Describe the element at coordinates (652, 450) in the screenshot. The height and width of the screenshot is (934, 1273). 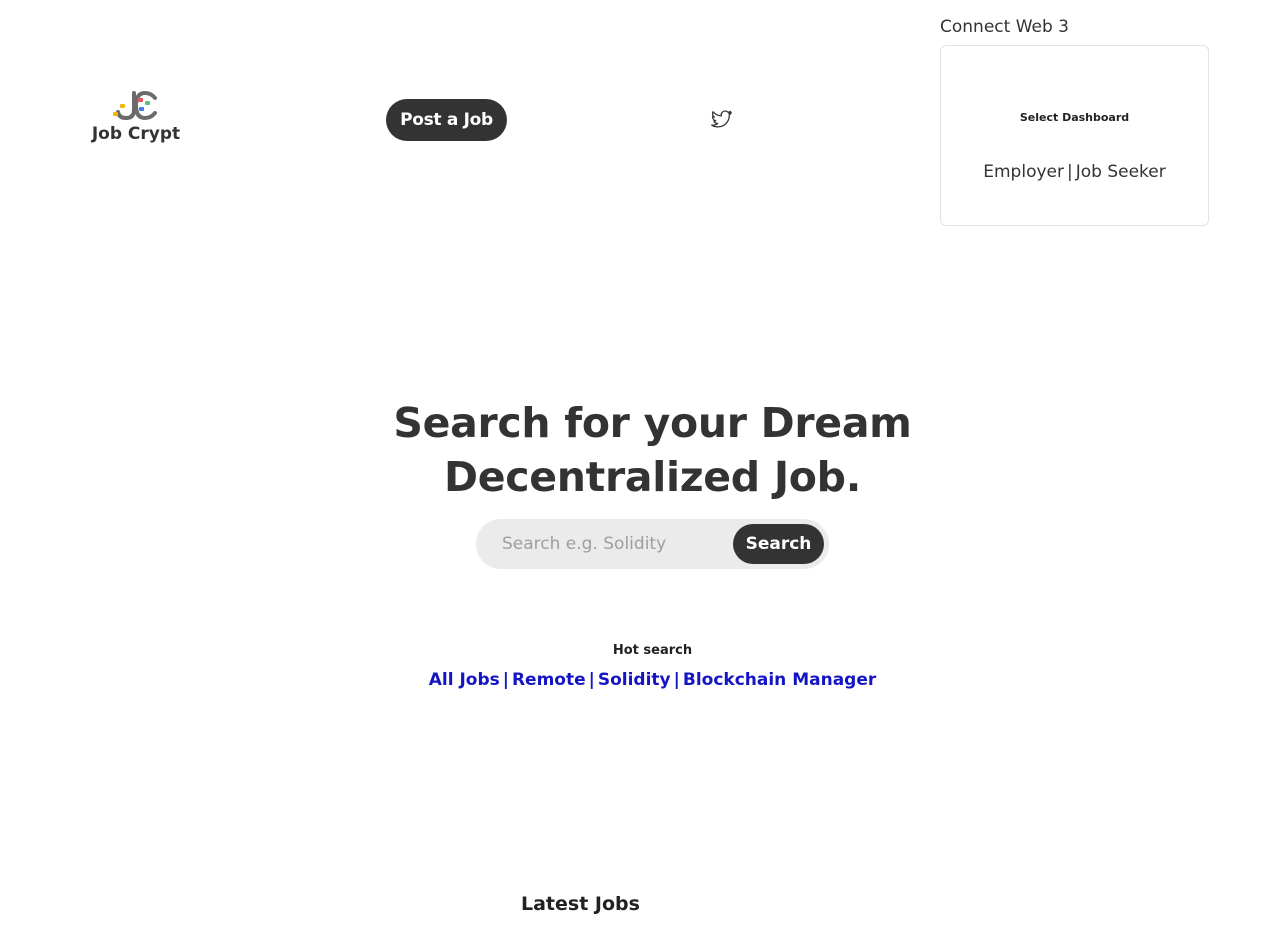
I see `hero-title: Search for your Dream Decentralized Job.` at that location.